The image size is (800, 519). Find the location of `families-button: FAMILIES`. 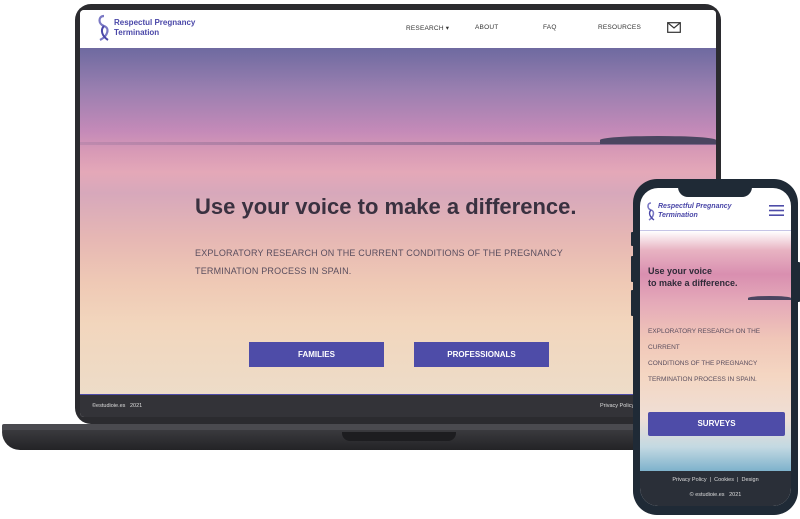

families-button: FAMILIES is located at coordinates (316, 354).